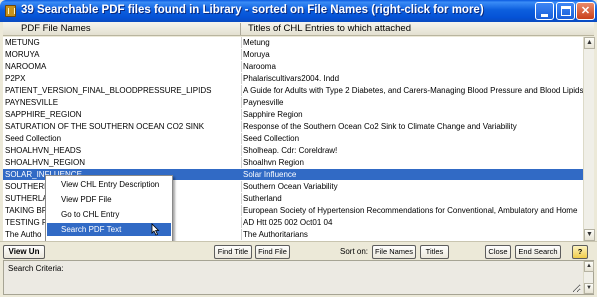 The image size is (597, 297). Describe the element at coordinates (233, 252) in the screenshot. I see `find-title-button: Find Title` at that location.